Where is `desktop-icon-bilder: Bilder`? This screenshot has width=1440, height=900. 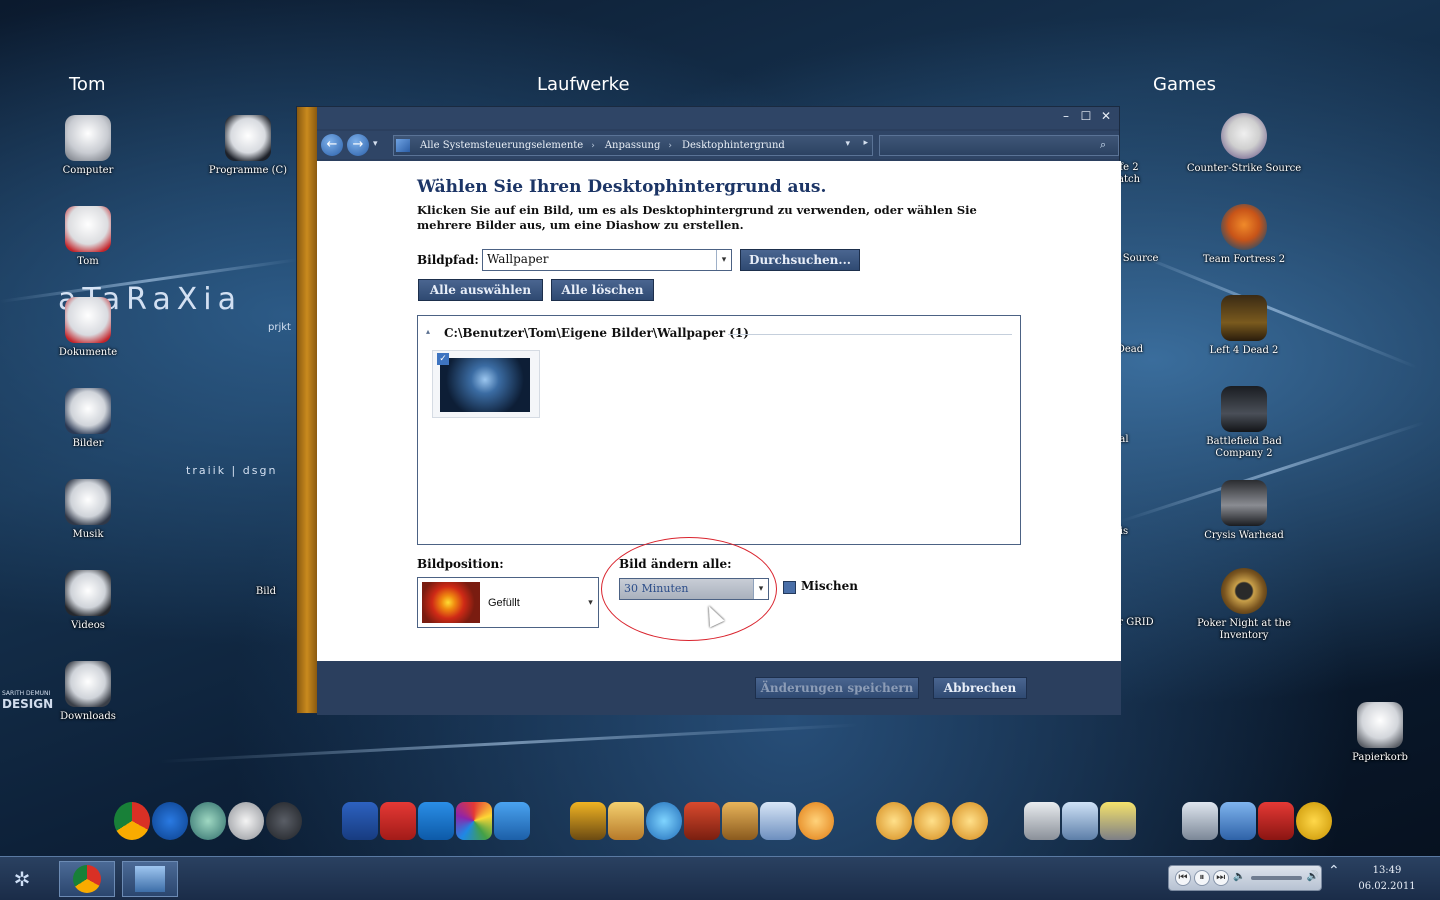 desktop-icon-bilder: Bilder is located at coordinates (88, 419).